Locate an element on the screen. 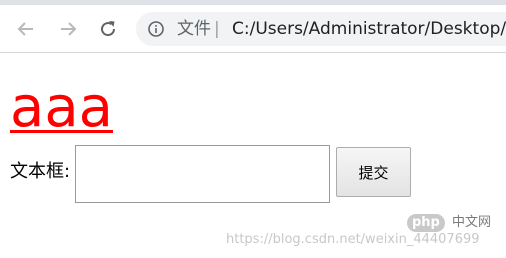 The width and height of the screenshot is (506, 258). heading-link: aaa is located at coordinates (61, 108).